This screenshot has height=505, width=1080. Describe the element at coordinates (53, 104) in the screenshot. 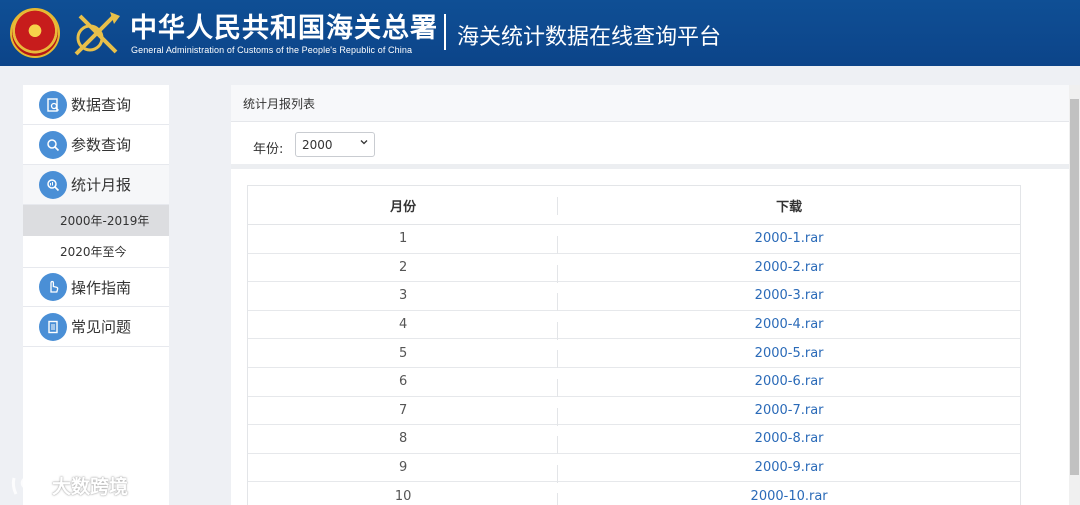

I see `data-query-icon` at that location.